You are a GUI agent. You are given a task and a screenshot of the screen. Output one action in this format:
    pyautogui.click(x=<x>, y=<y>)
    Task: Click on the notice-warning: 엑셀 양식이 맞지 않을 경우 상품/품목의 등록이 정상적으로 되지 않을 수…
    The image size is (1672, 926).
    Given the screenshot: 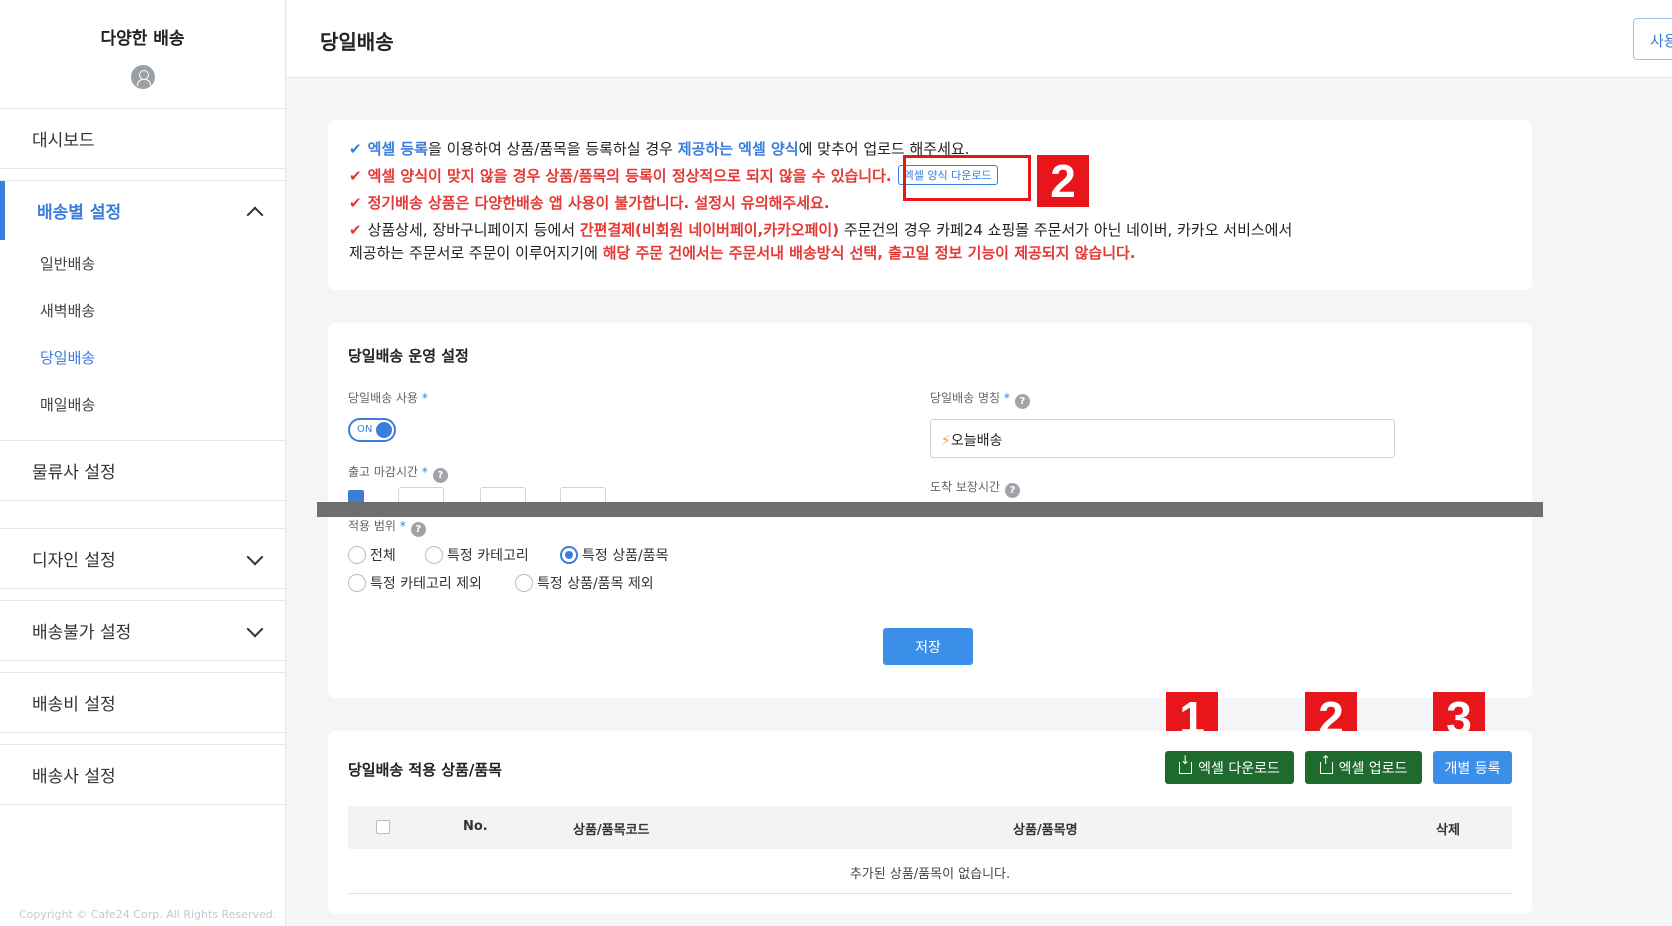 What is the action you would take?
    pyautogui.click(x=629, y=176)
    